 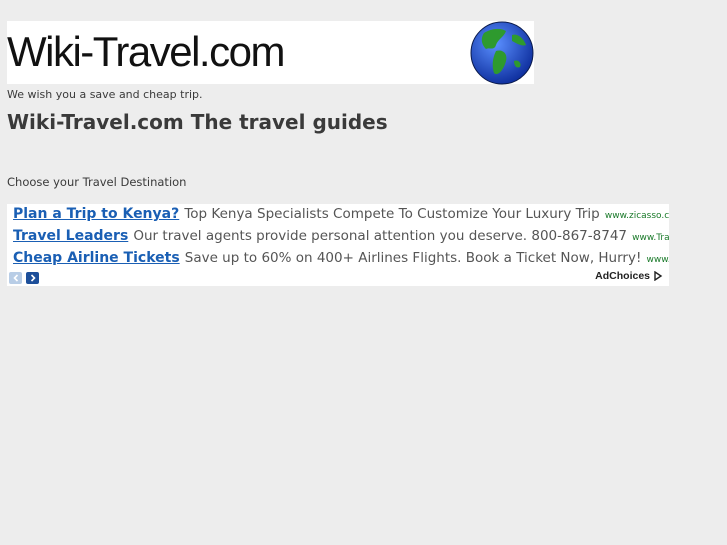 What do you see at coordinates (70, 236) in the screenshot?
I see `ad-title-link: Travel Leaders` at bounding box center [70, 236].